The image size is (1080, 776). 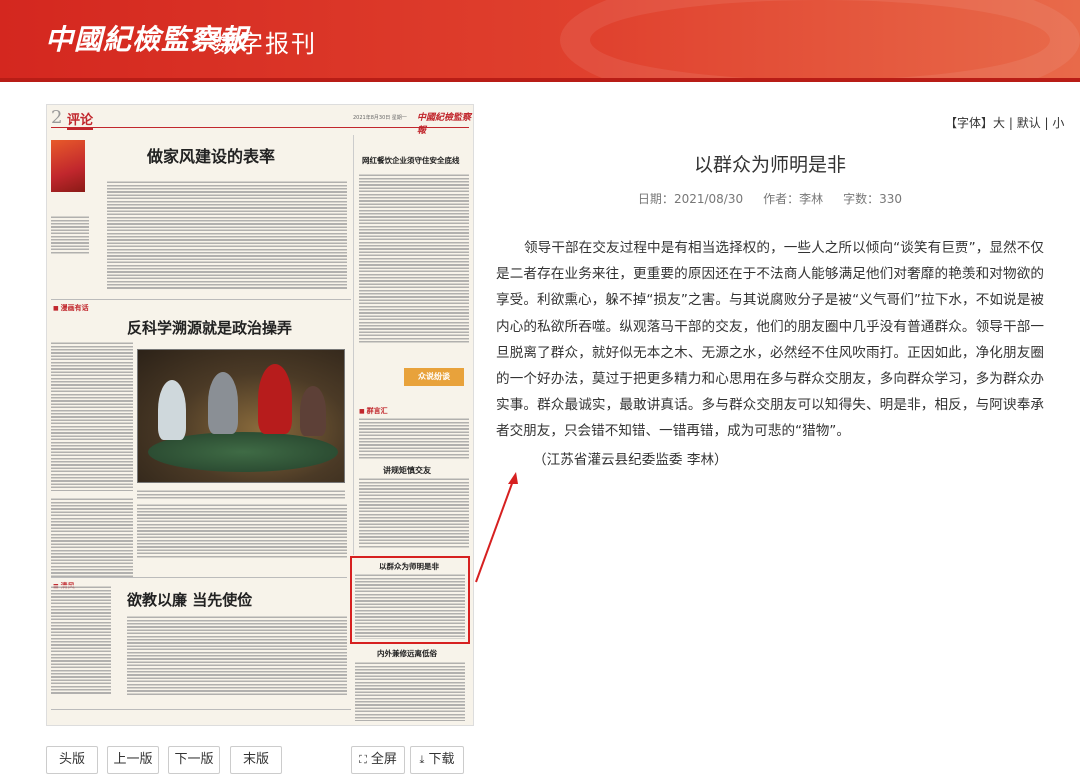 What do you see at coordinates (441, 759) in the screenshot?
I see `download-label: 下载` at bounding box center [441, 759].